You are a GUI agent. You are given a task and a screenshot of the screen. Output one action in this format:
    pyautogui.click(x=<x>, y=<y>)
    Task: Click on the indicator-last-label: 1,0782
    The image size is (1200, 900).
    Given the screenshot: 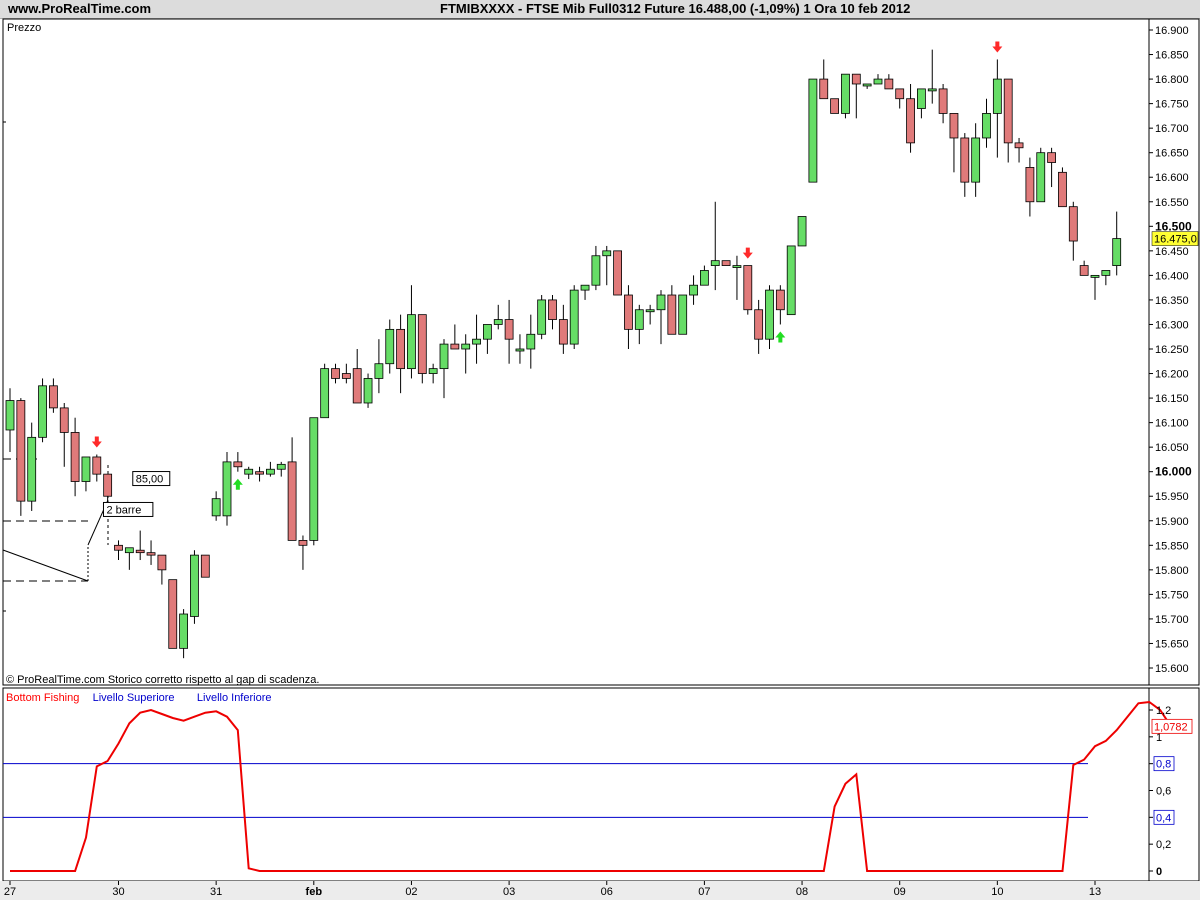 What is the action you would take?
    pyautogui.click(x=1171, y=727)
    